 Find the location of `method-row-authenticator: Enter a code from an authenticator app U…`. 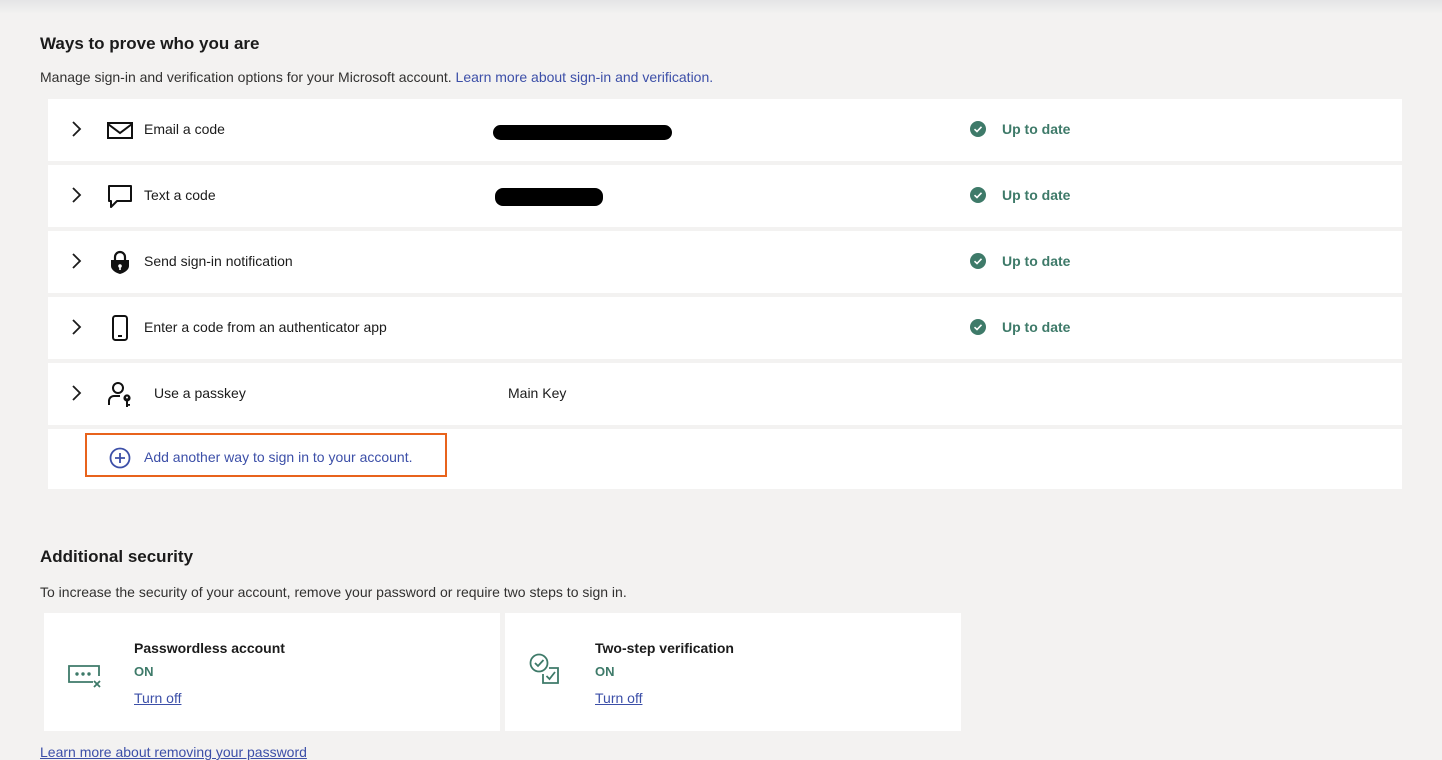

method-row-authenticator: Enter a code from an authenticator app U… is located at coordinates (725, 328).